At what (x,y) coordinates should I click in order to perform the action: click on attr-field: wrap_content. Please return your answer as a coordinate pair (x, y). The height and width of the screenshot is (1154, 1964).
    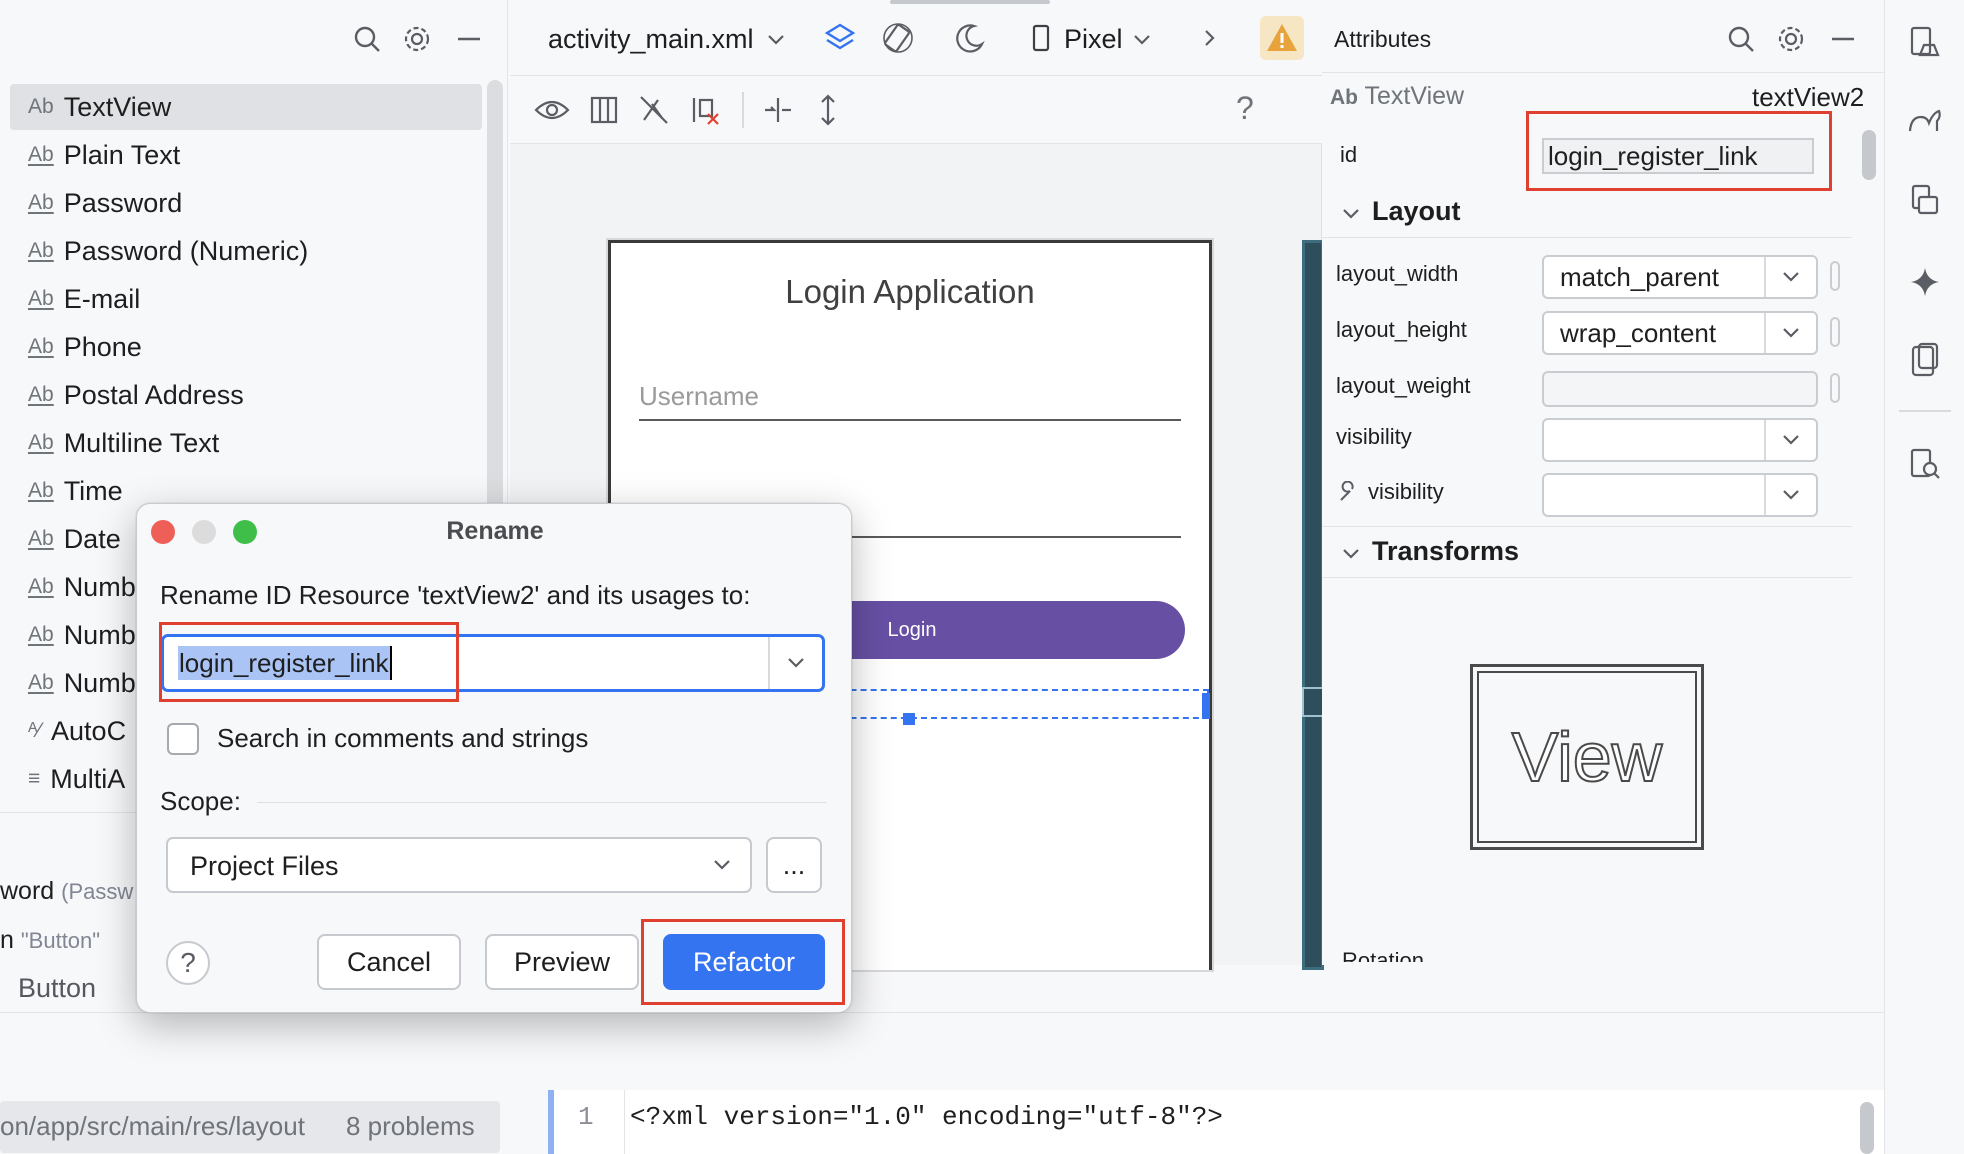
    Looking at the image, I should click on (1680, 333).